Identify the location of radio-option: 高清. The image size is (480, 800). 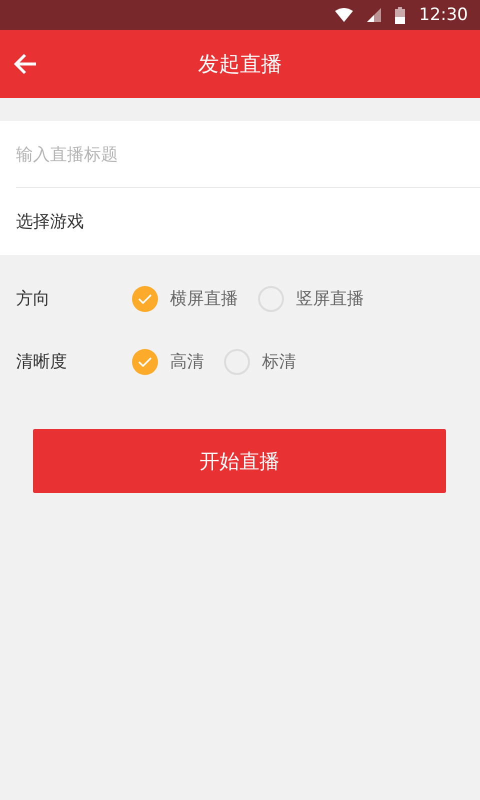
(168, 361).